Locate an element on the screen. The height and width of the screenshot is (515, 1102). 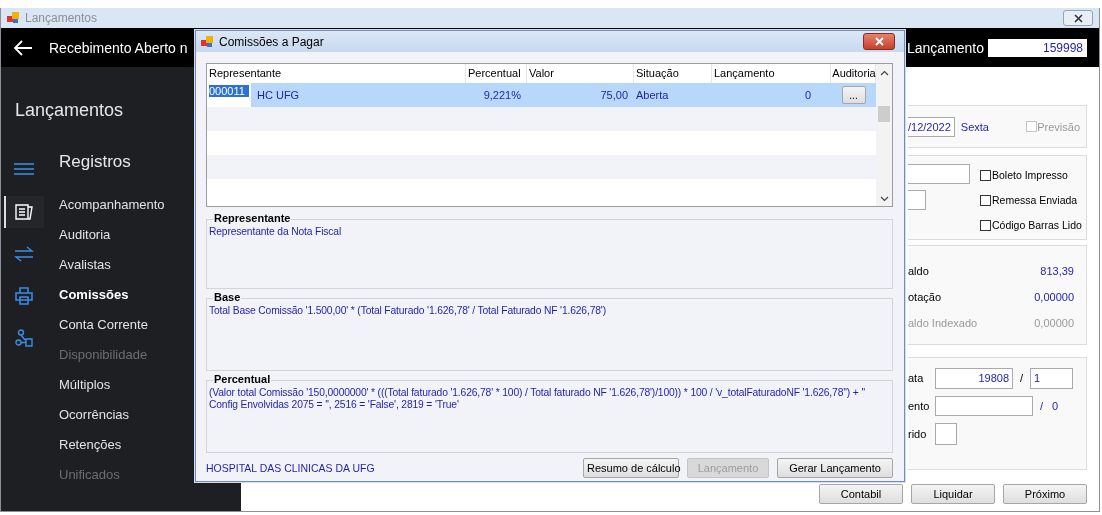
group-title: Representante is located at coordinates (252, 218).